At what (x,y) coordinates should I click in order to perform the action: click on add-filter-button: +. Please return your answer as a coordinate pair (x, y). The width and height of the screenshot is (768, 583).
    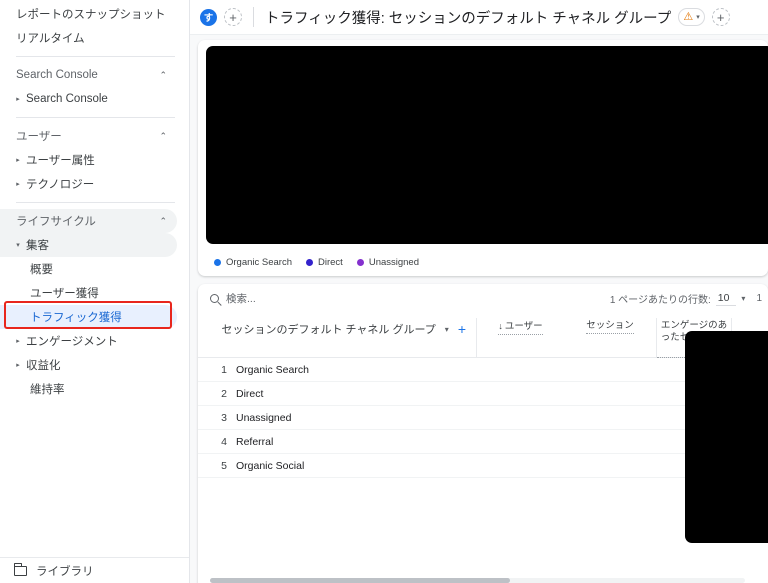
    Looking at the image, I should click on (720, 17).